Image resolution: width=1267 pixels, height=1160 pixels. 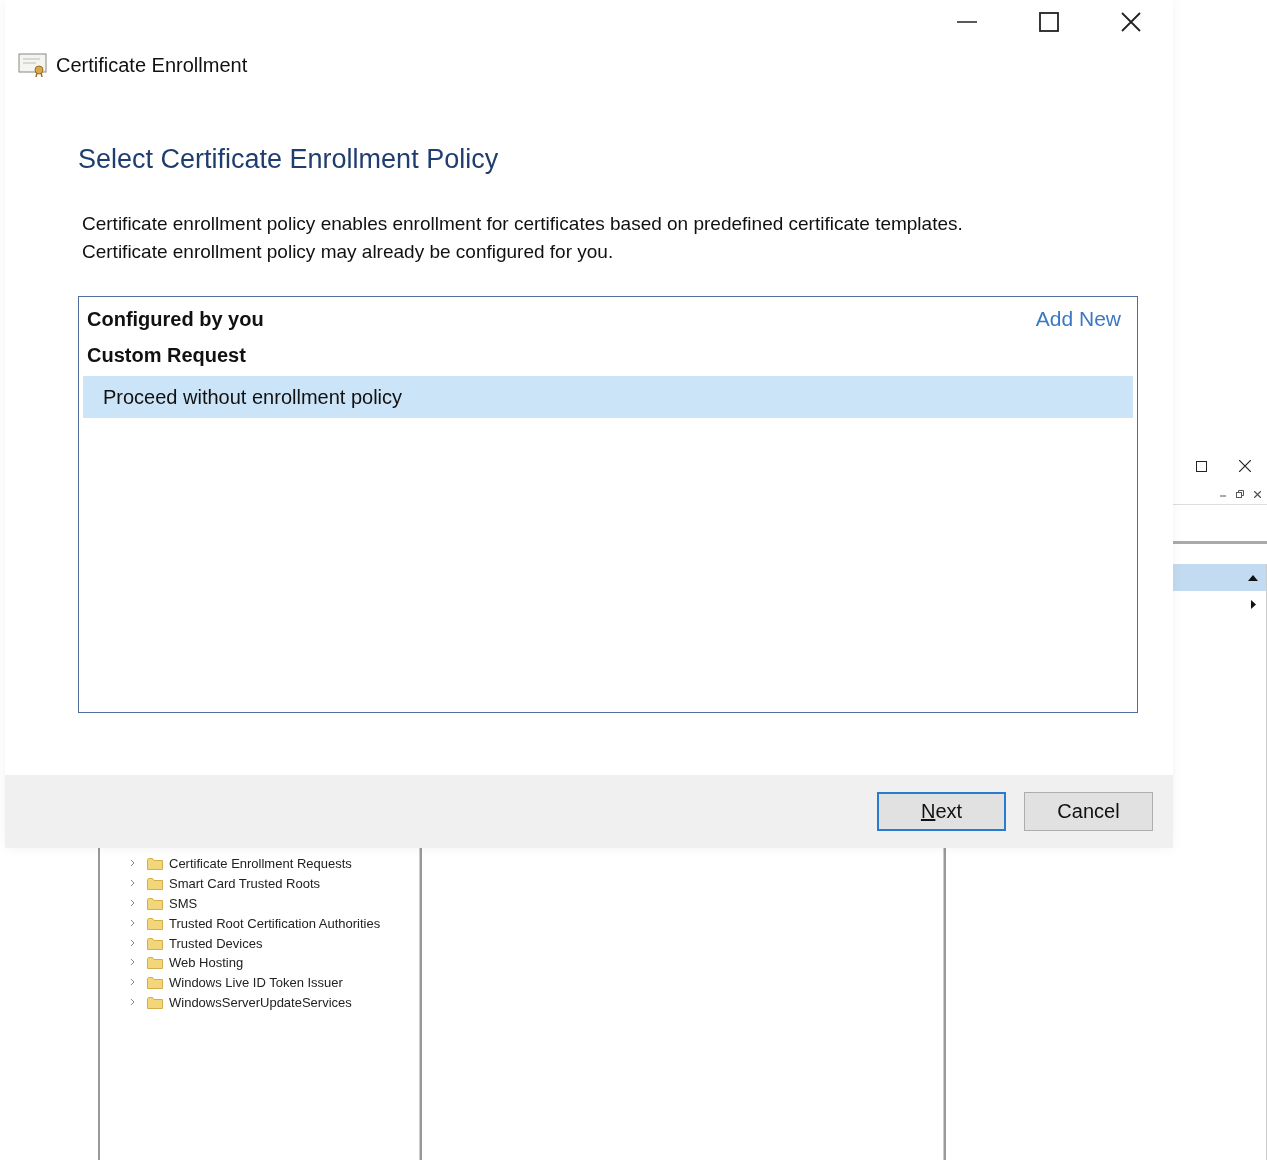 I want to click on add-new-link: Add New, so click(x=1082, y=319).